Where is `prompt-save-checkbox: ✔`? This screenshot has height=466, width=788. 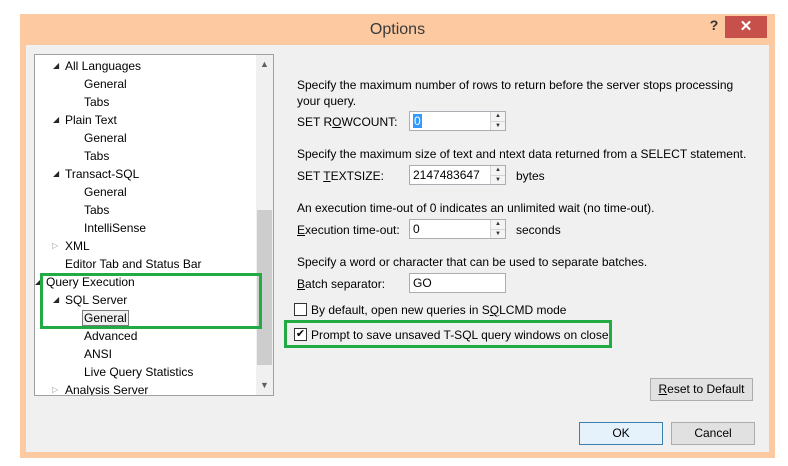 prompt-save-checkbox: ✔ is located at coordinates (300, 334).